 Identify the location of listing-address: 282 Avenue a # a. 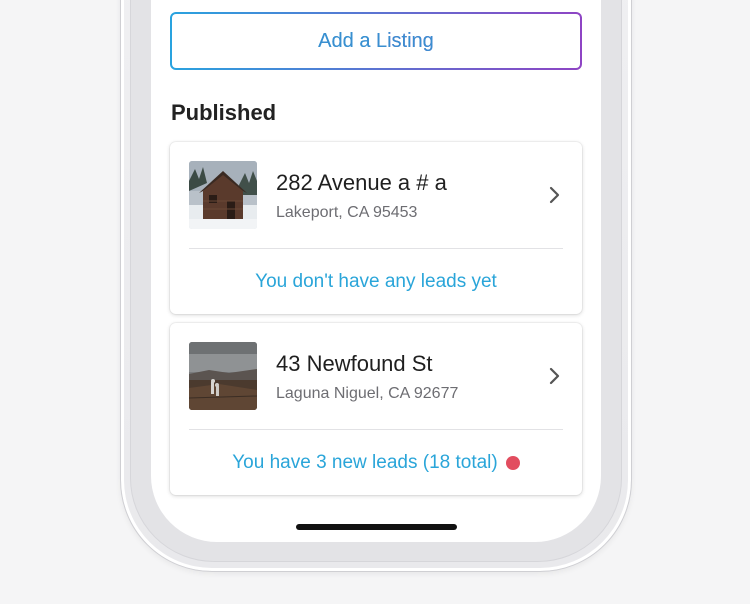
(361, 182).